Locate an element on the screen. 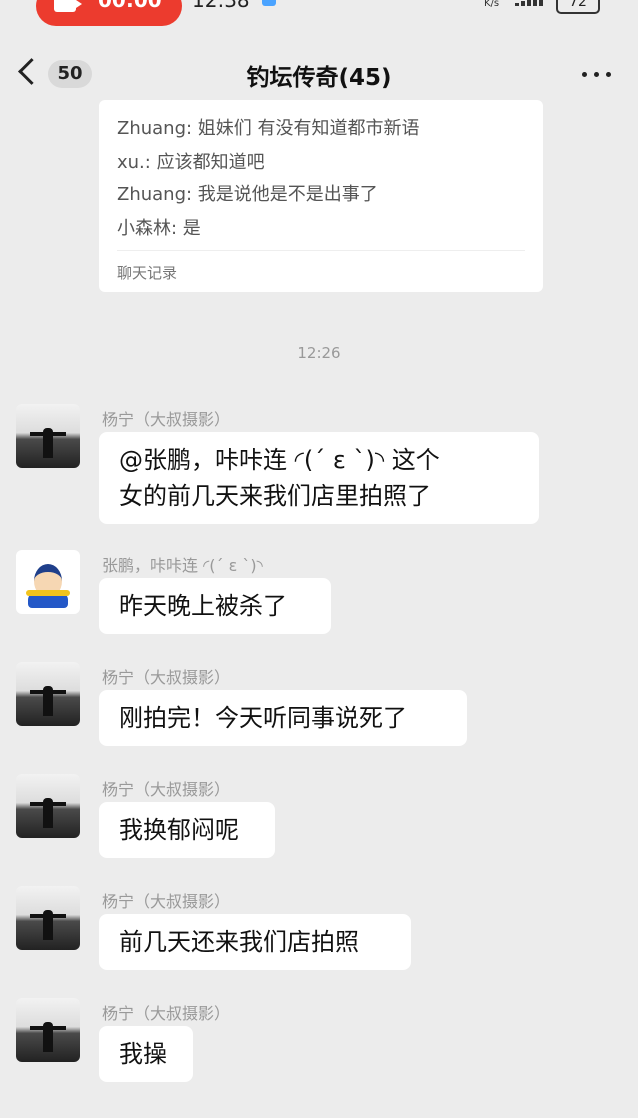  notification-icon is located at coordinates (269, 3).